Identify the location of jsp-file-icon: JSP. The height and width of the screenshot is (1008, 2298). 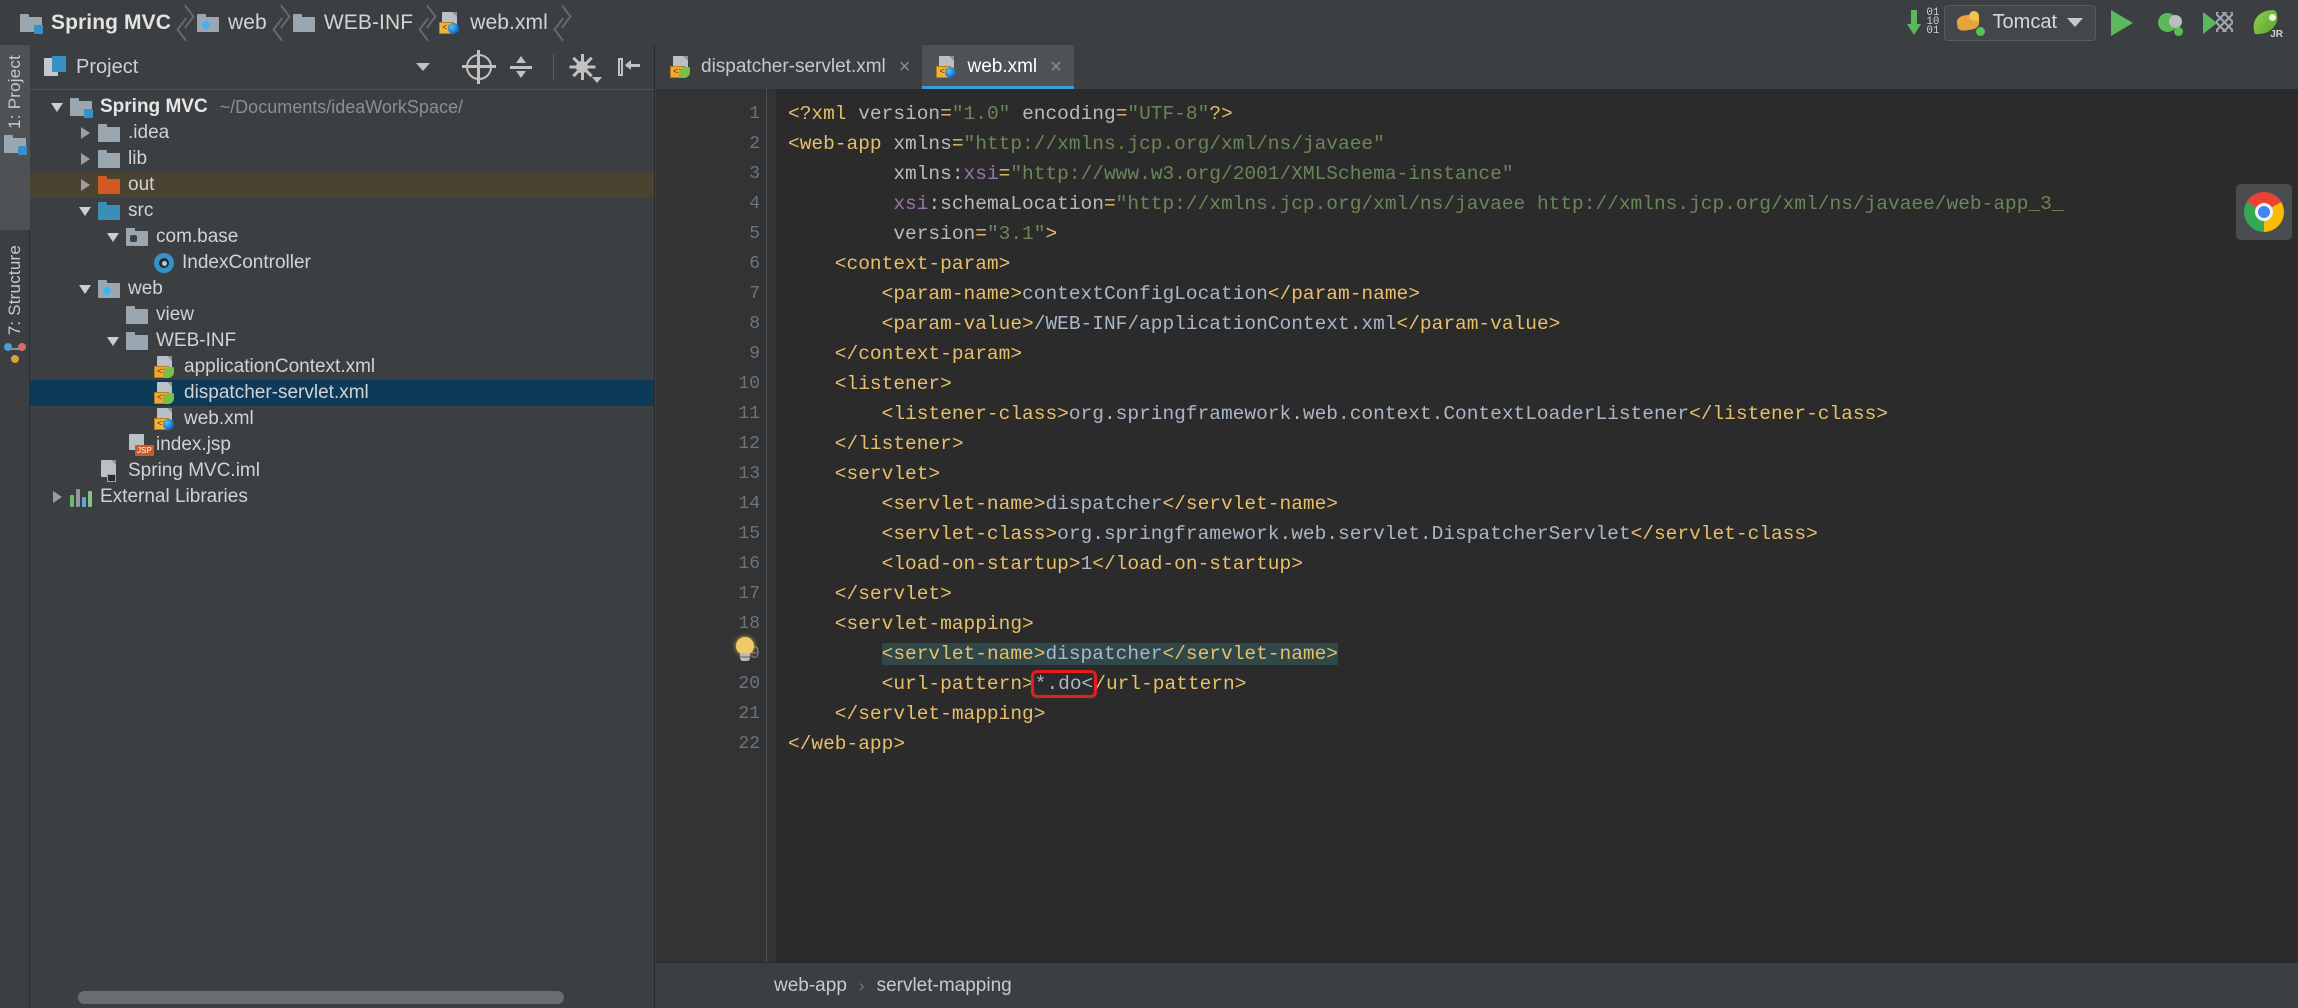
(140, 445).